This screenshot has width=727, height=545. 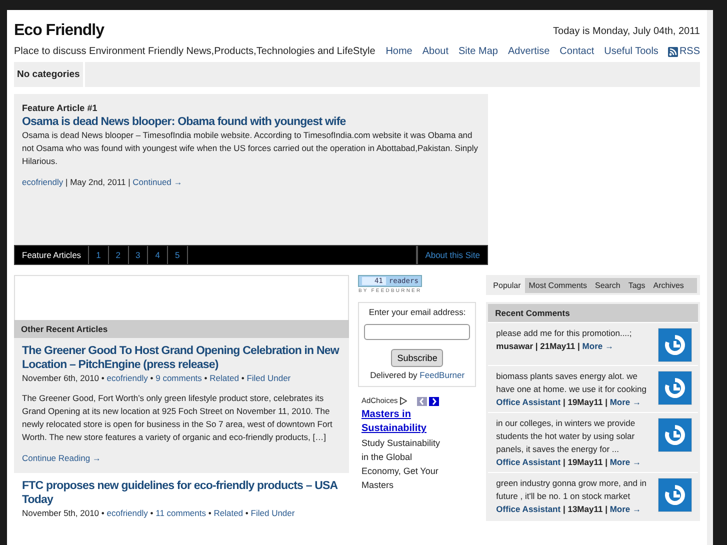 What do you see at coordinates (251, 122) in the screenshot?
I see `feature-title: Osama is dead News blooper: Obama found with youngest wife` at bounding box center [251, 122].